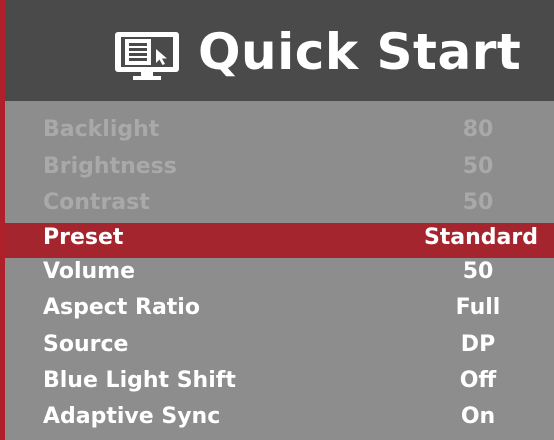 The height and width of the screenshot is (440, 554). I want to click on monitor-menu-icon, so click(147, 56).